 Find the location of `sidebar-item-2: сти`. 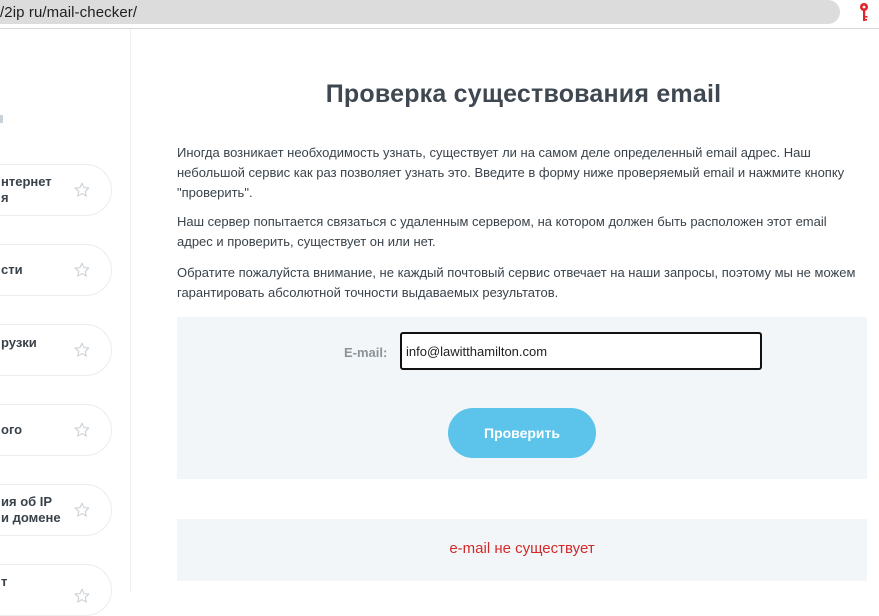

sidebar-item-2: сти is located at coordinates (56, 270).